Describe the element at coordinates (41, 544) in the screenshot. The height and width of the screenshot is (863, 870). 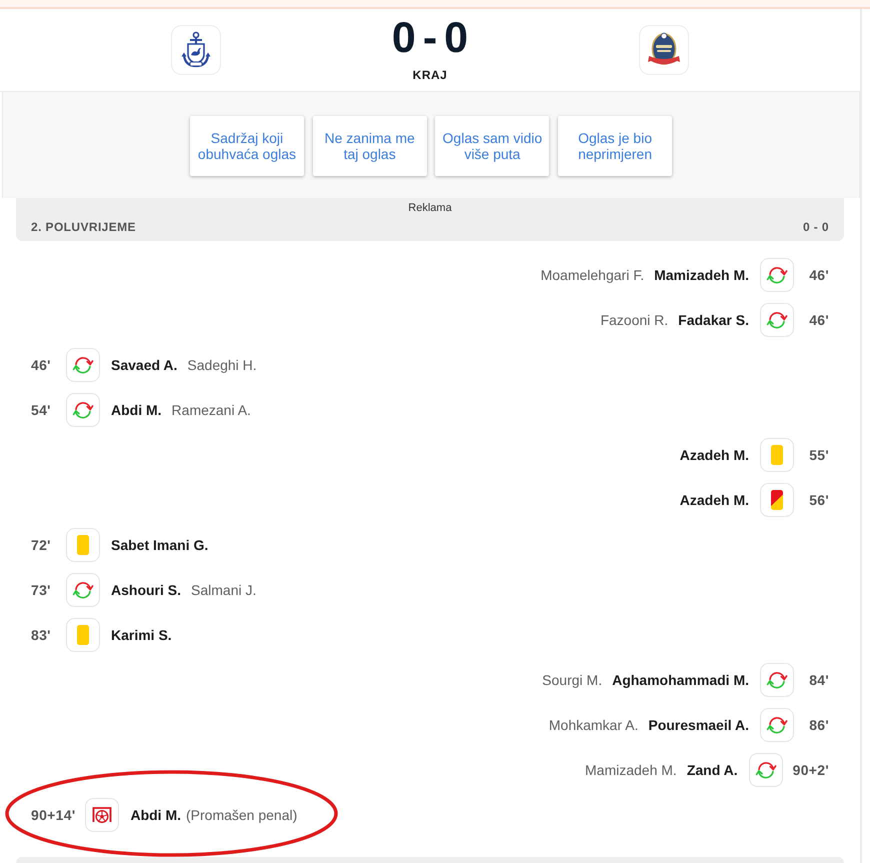
I see `event-time: 72'` at that location.